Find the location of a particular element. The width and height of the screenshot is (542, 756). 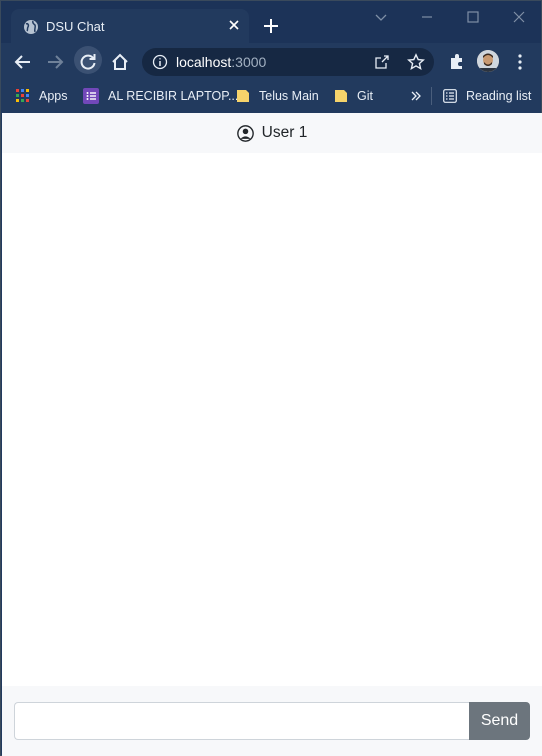

info-icon is located at coordinates (160, 62).